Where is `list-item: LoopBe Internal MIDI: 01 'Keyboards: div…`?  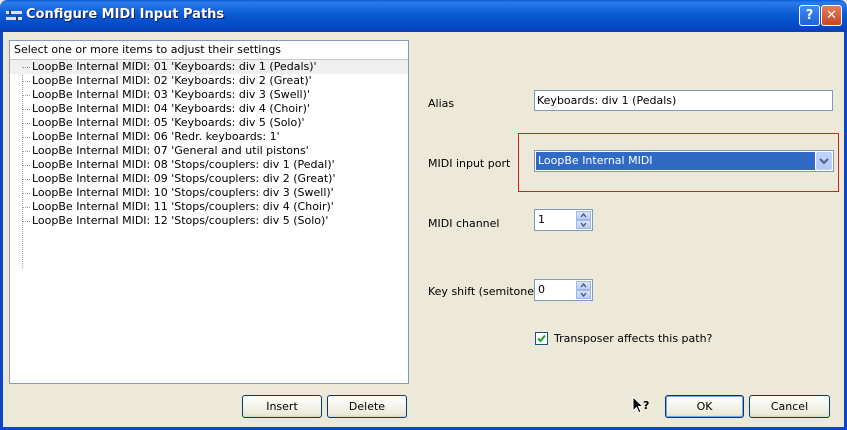 list-item: LoopBe Internal MIDI: 01 'Keyboards: div… is located at coordinates (209, 67).